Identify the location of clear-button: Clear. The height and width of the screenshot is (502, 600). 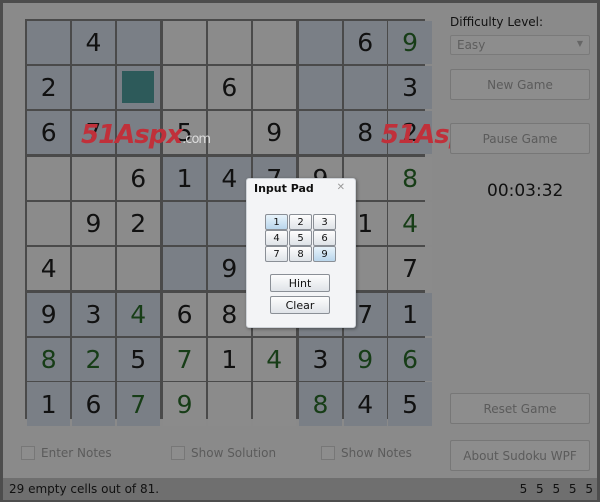
(300, 305).